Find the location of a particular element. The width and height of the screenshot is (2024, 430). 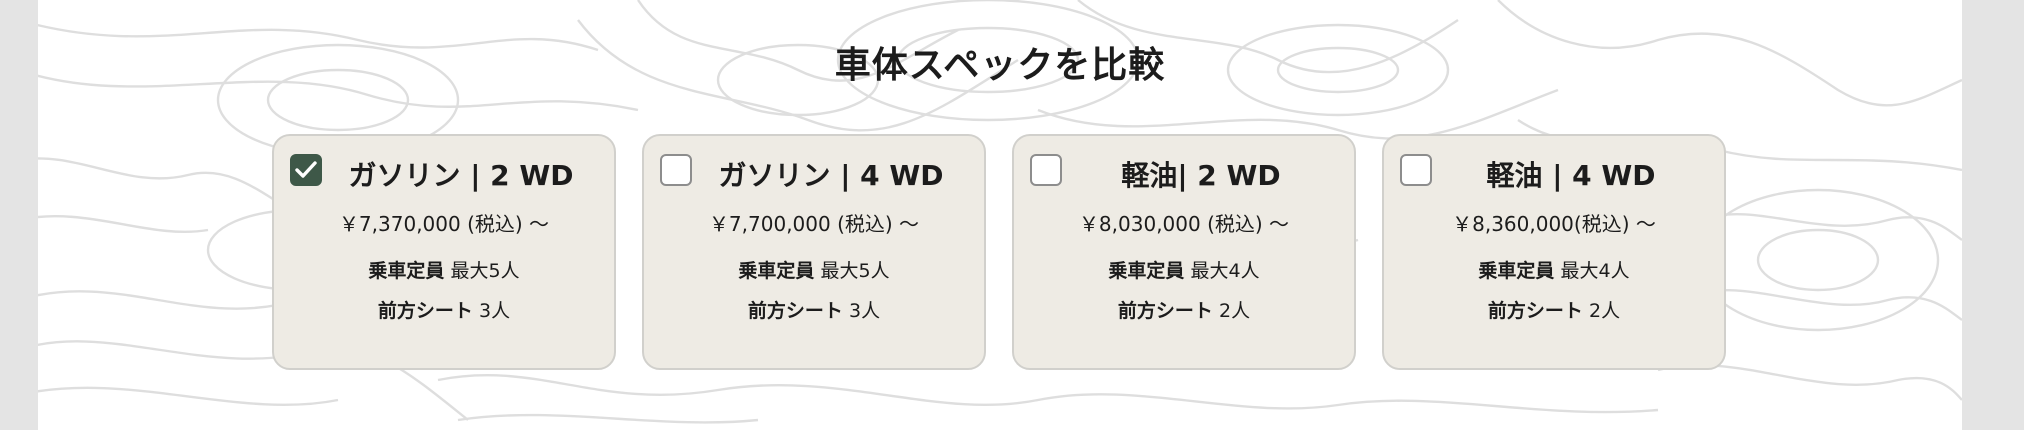

check-icon is located at coordinates (306, 169).